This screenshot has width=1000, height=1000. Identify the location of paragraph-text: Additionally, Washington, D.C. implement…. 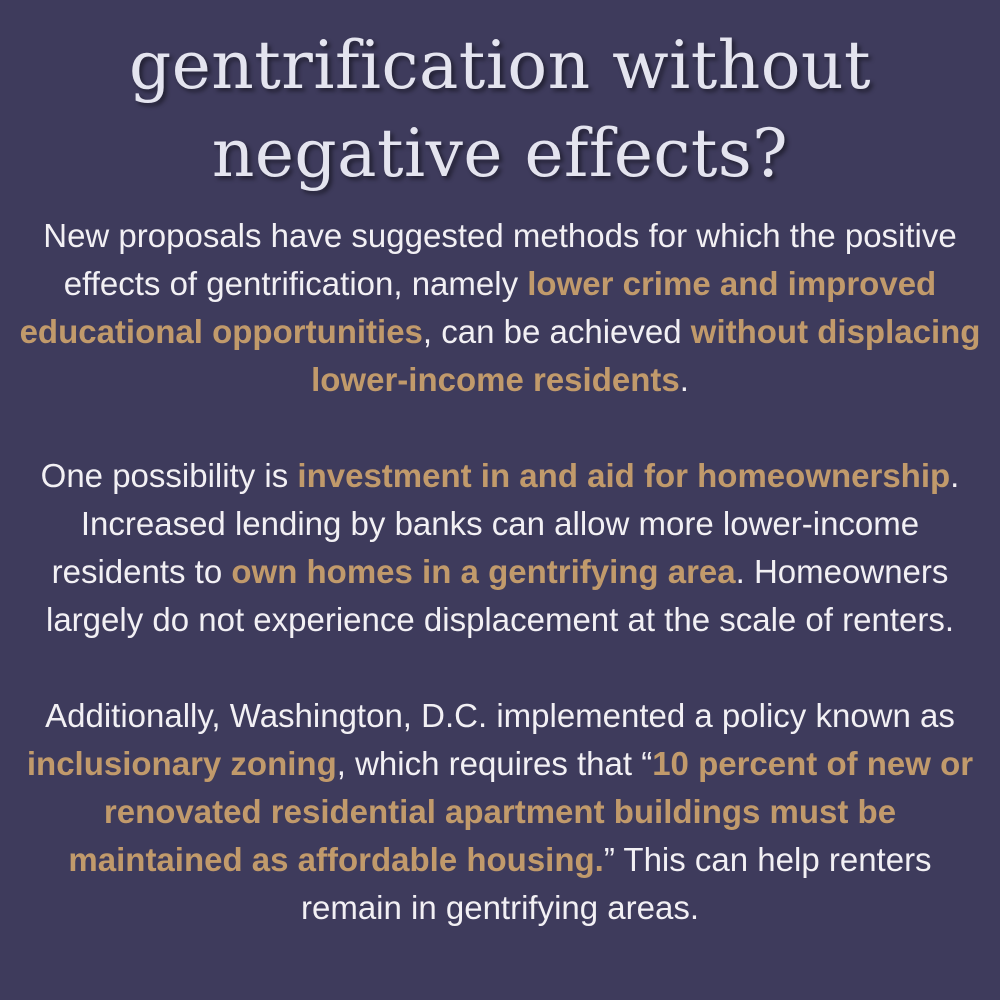
(500, 715).